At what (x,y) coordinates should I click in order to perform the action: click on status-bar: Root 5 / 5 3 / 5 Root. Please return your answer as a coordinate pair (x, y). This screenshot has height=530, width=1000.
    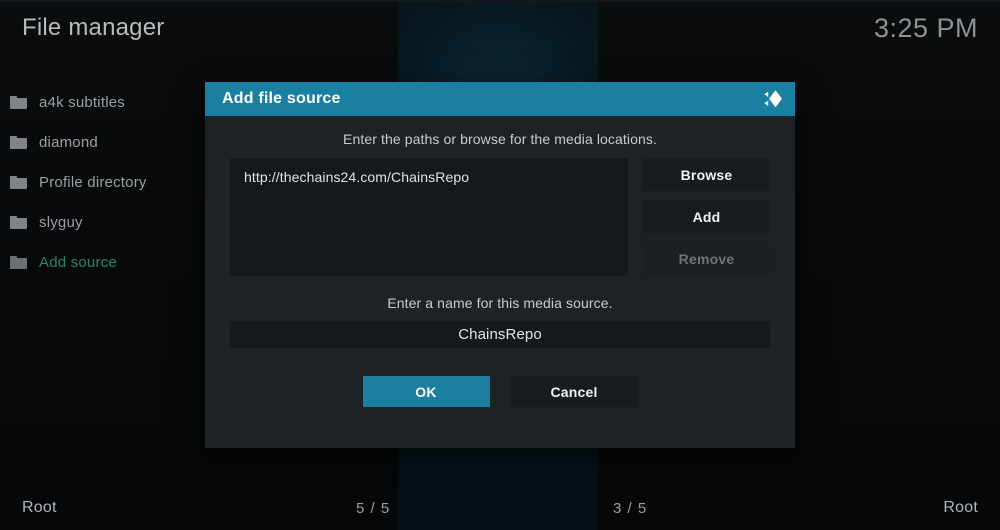
    Looking at the image, I should click on (500, 509).